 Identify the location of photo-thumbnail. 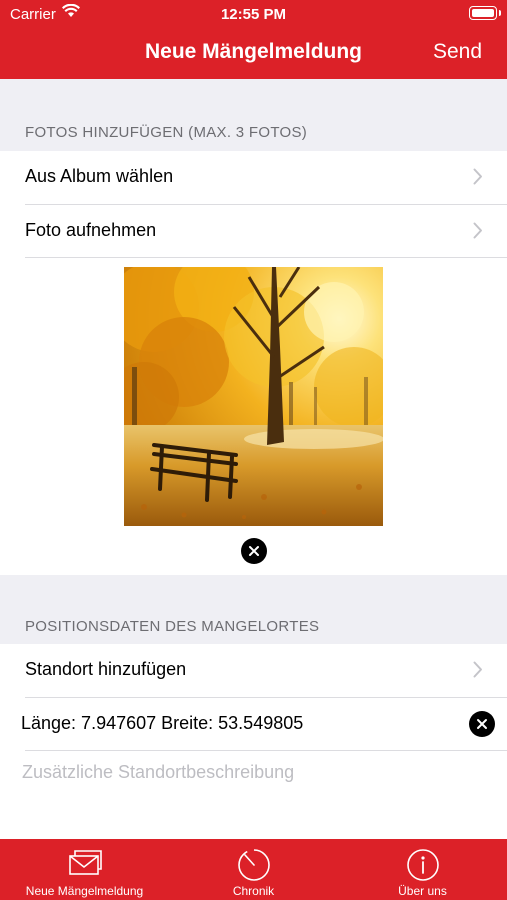
(253, 396).